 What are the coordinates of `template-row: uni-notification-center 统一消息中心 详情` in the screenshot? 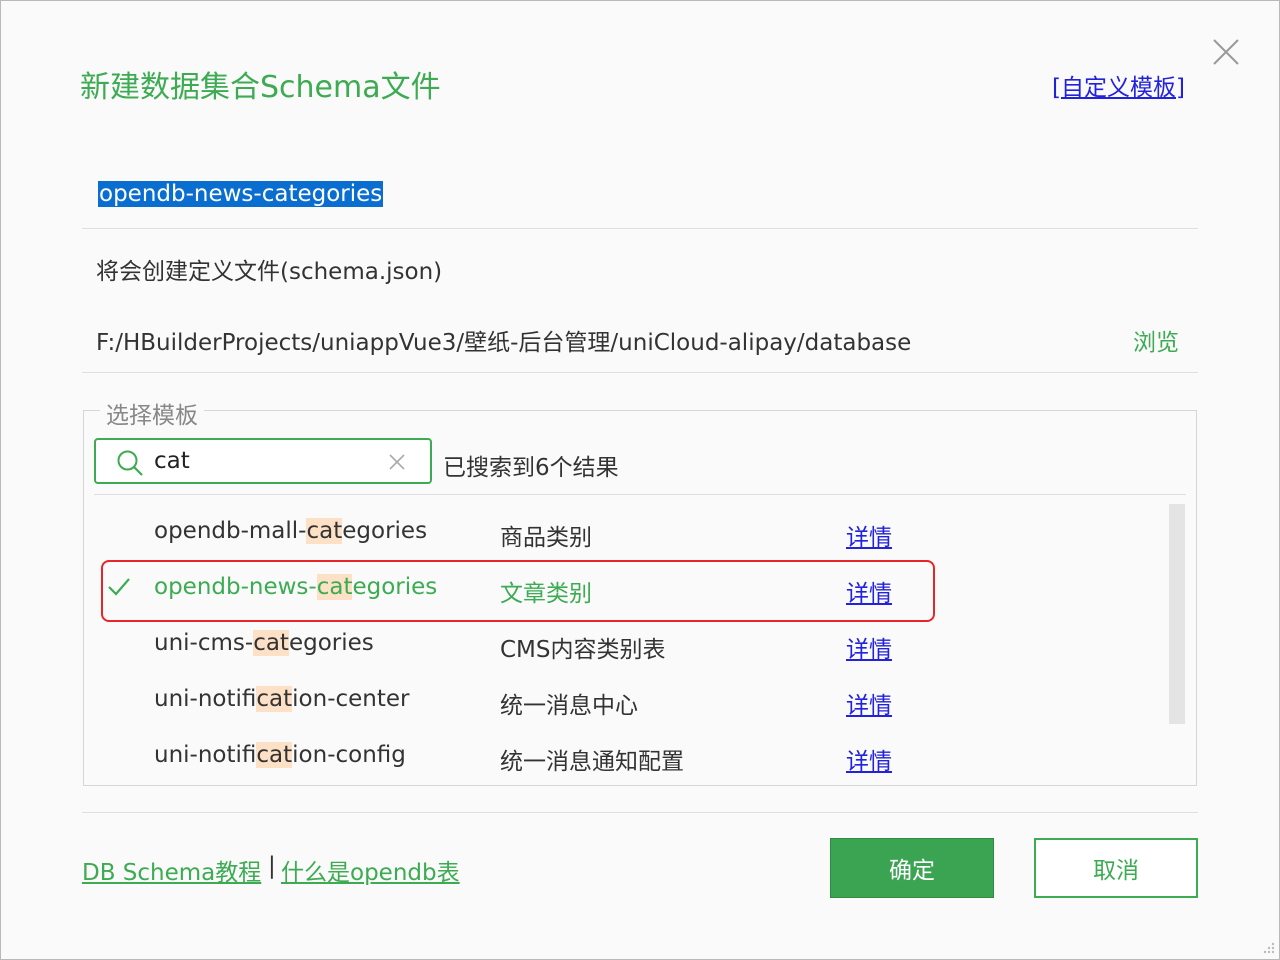 It's located at (629, 702).